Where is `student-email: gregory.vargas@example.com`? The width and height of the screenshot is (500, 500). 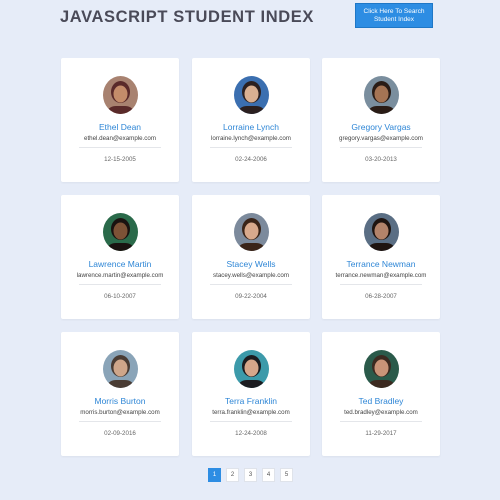
student-email: gregory.vargas@example.com is located at coordinates (381, 138).